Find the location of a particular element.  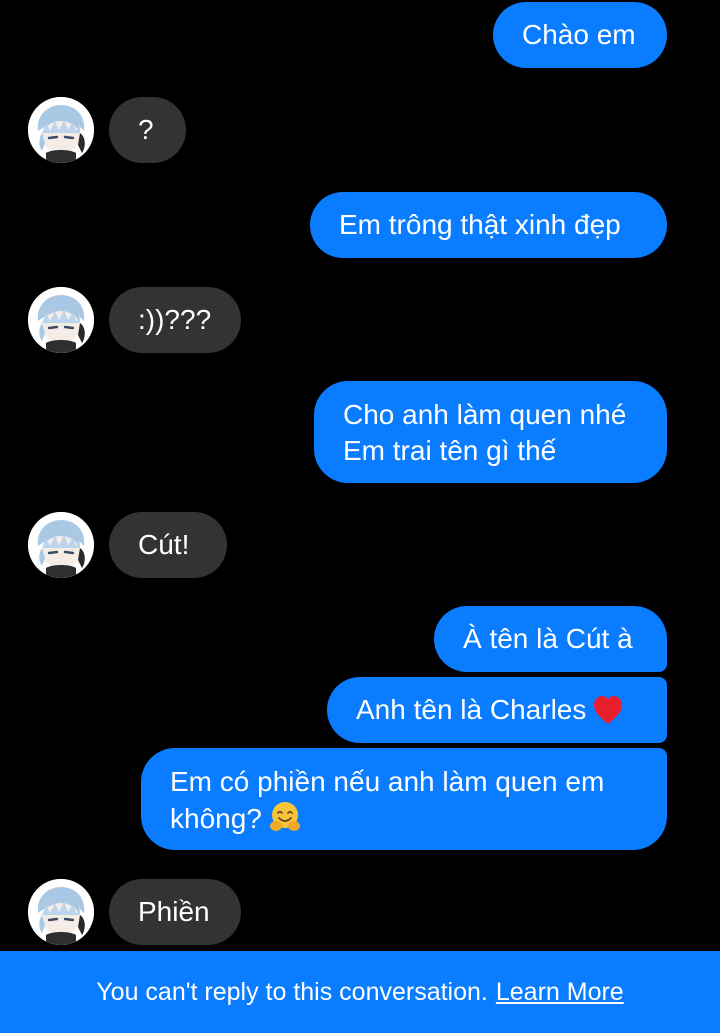

message-line: Em trai tên gì thế is located at coordinates (450, 450).